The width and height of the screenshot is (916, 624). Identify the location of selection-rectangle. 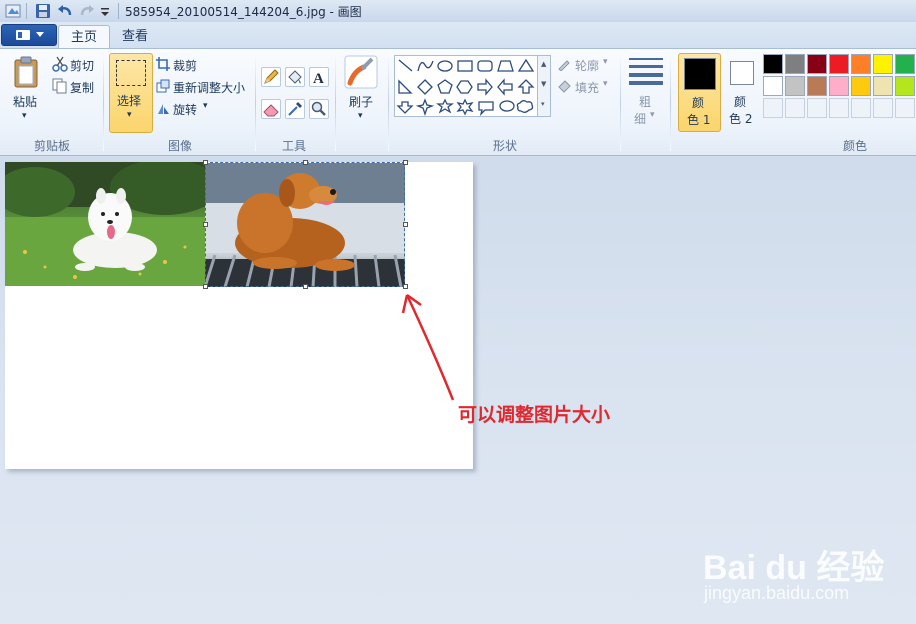
(305, 224).